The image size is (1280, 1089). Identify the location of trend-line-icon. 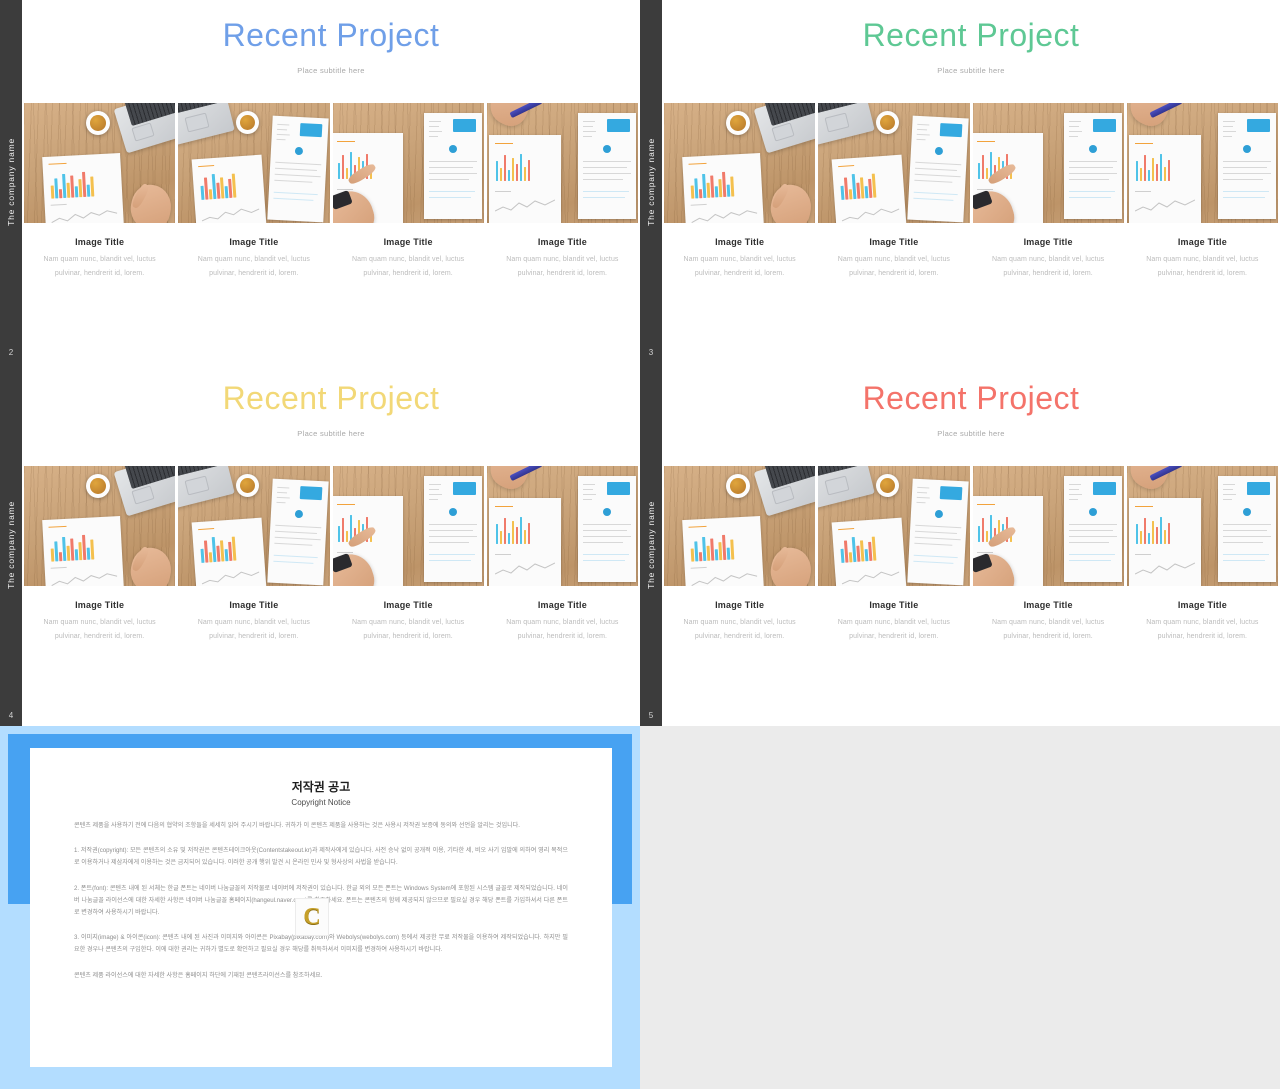
(84, 216).